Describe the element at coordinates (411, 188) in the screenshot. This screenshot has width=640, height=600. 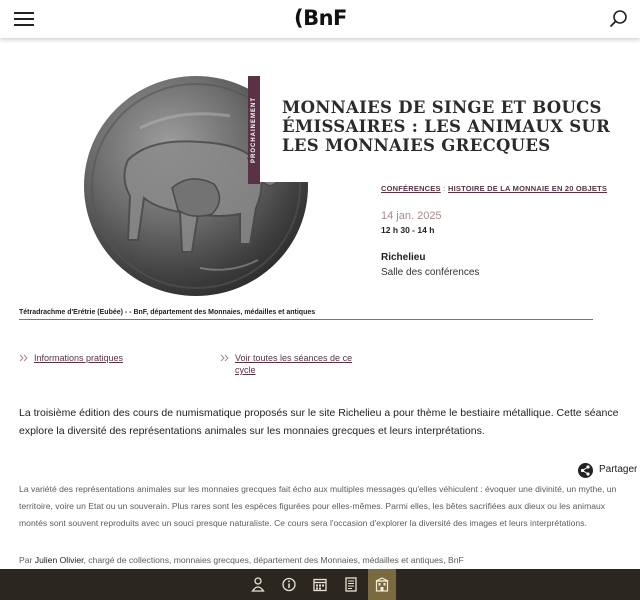
I see `category-link-conferences: Conférences` at that location.